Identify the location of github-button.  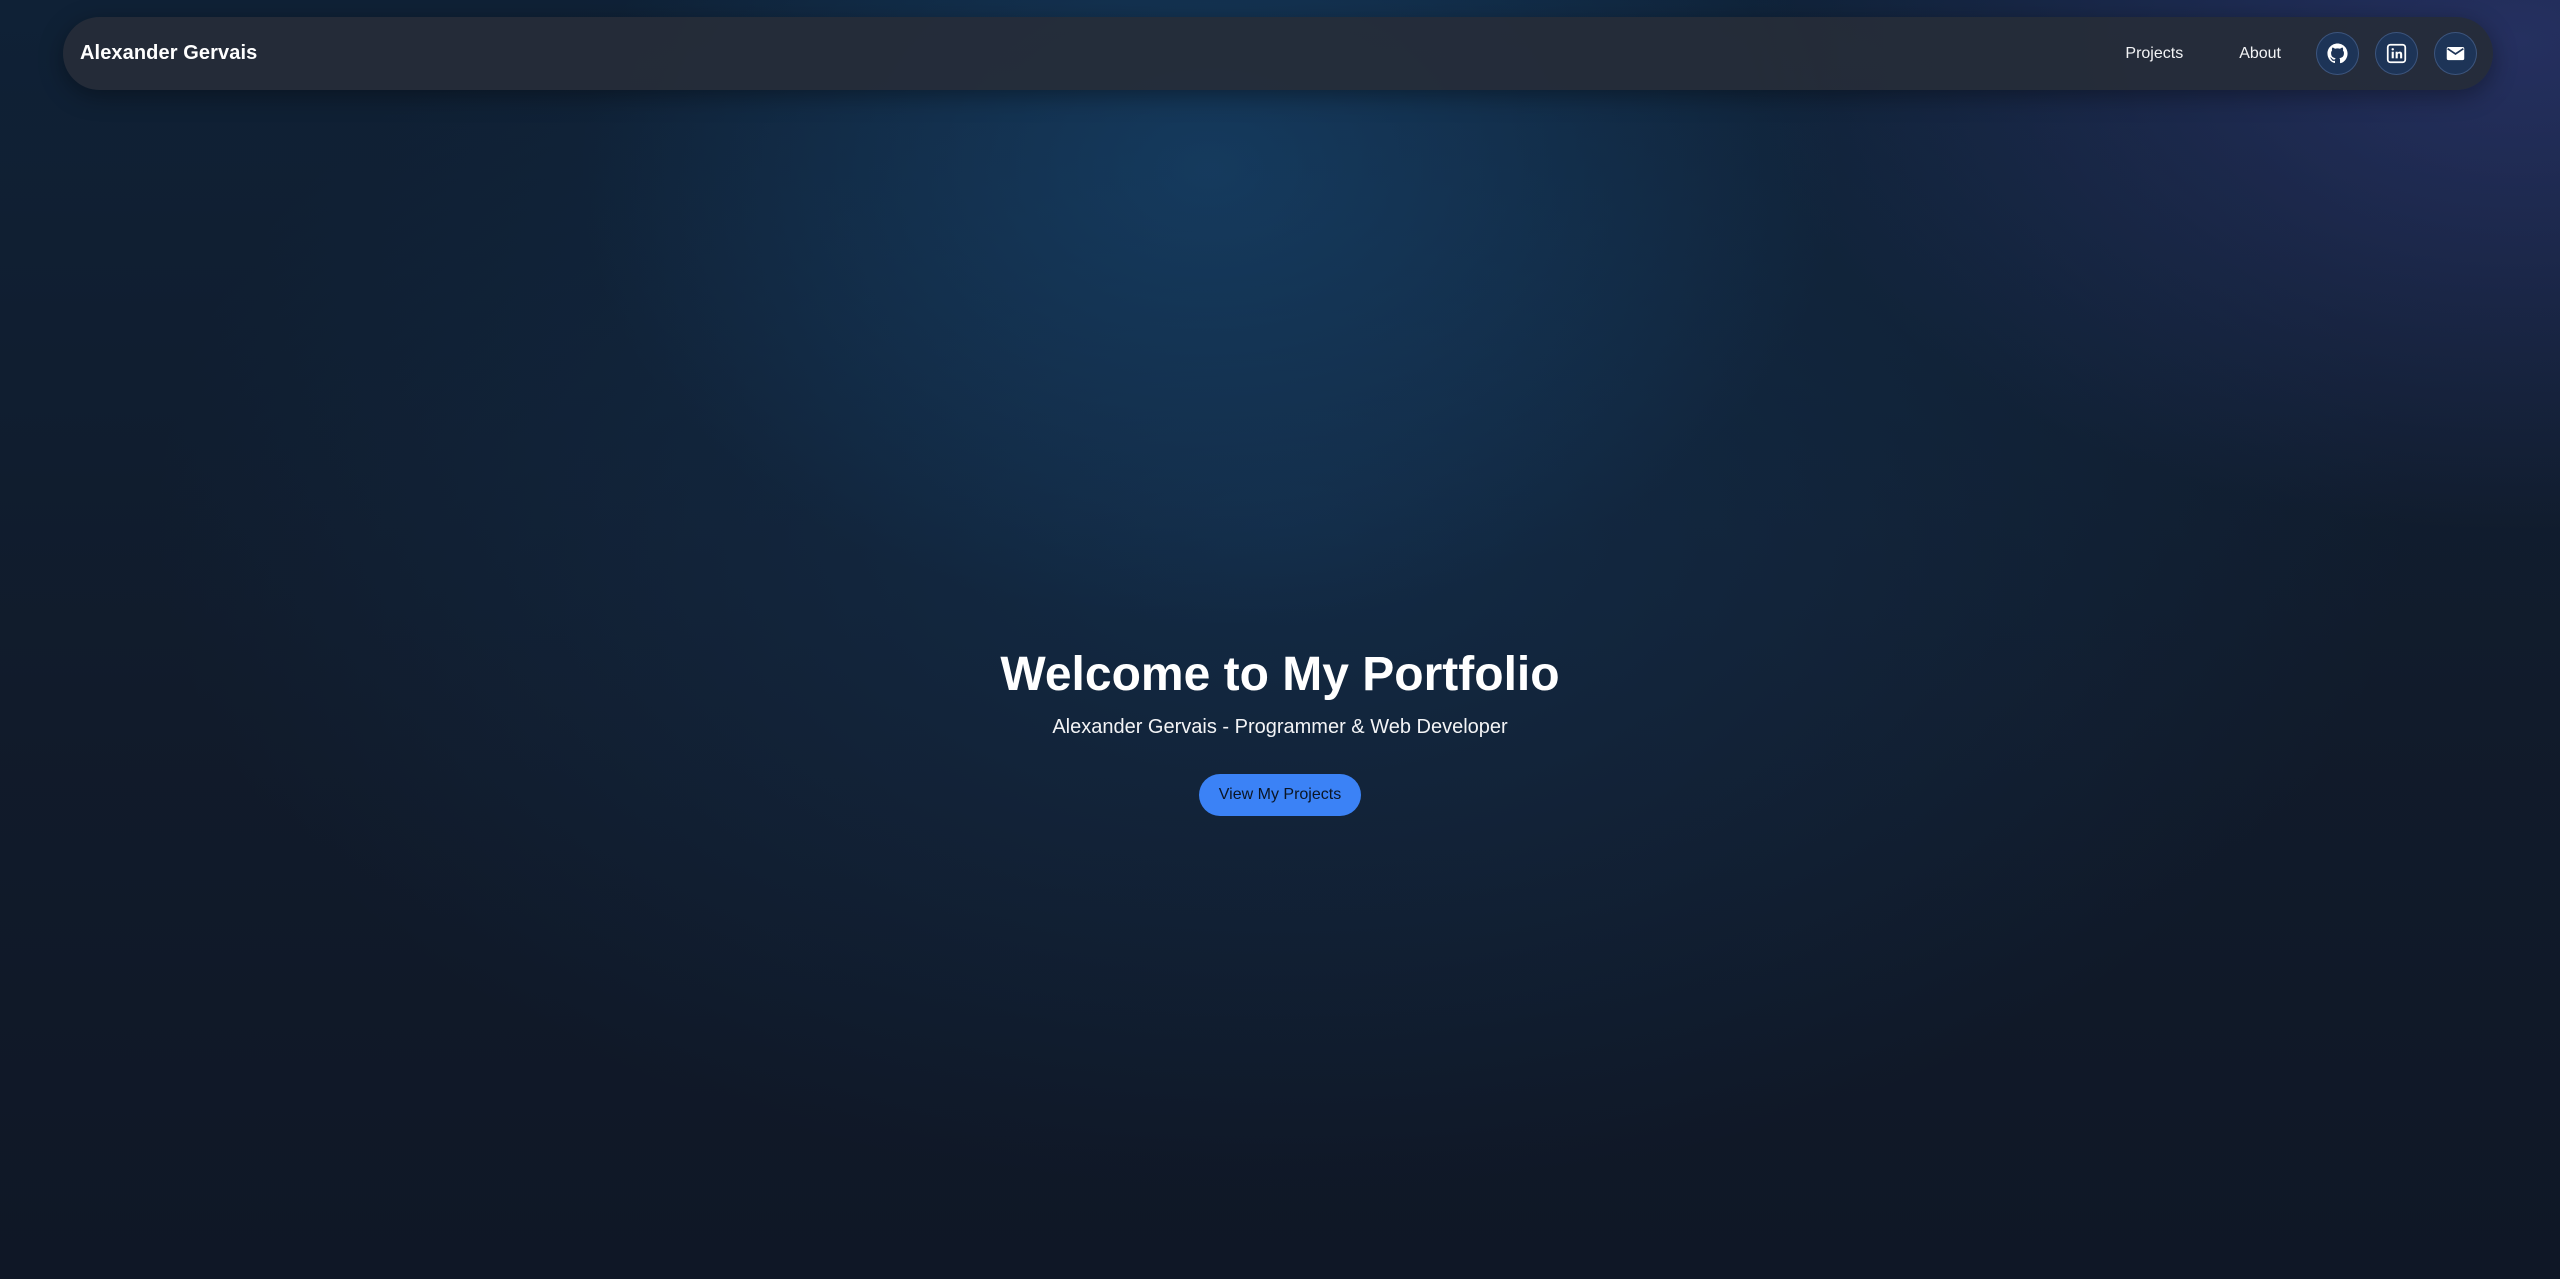
(2337, 53).